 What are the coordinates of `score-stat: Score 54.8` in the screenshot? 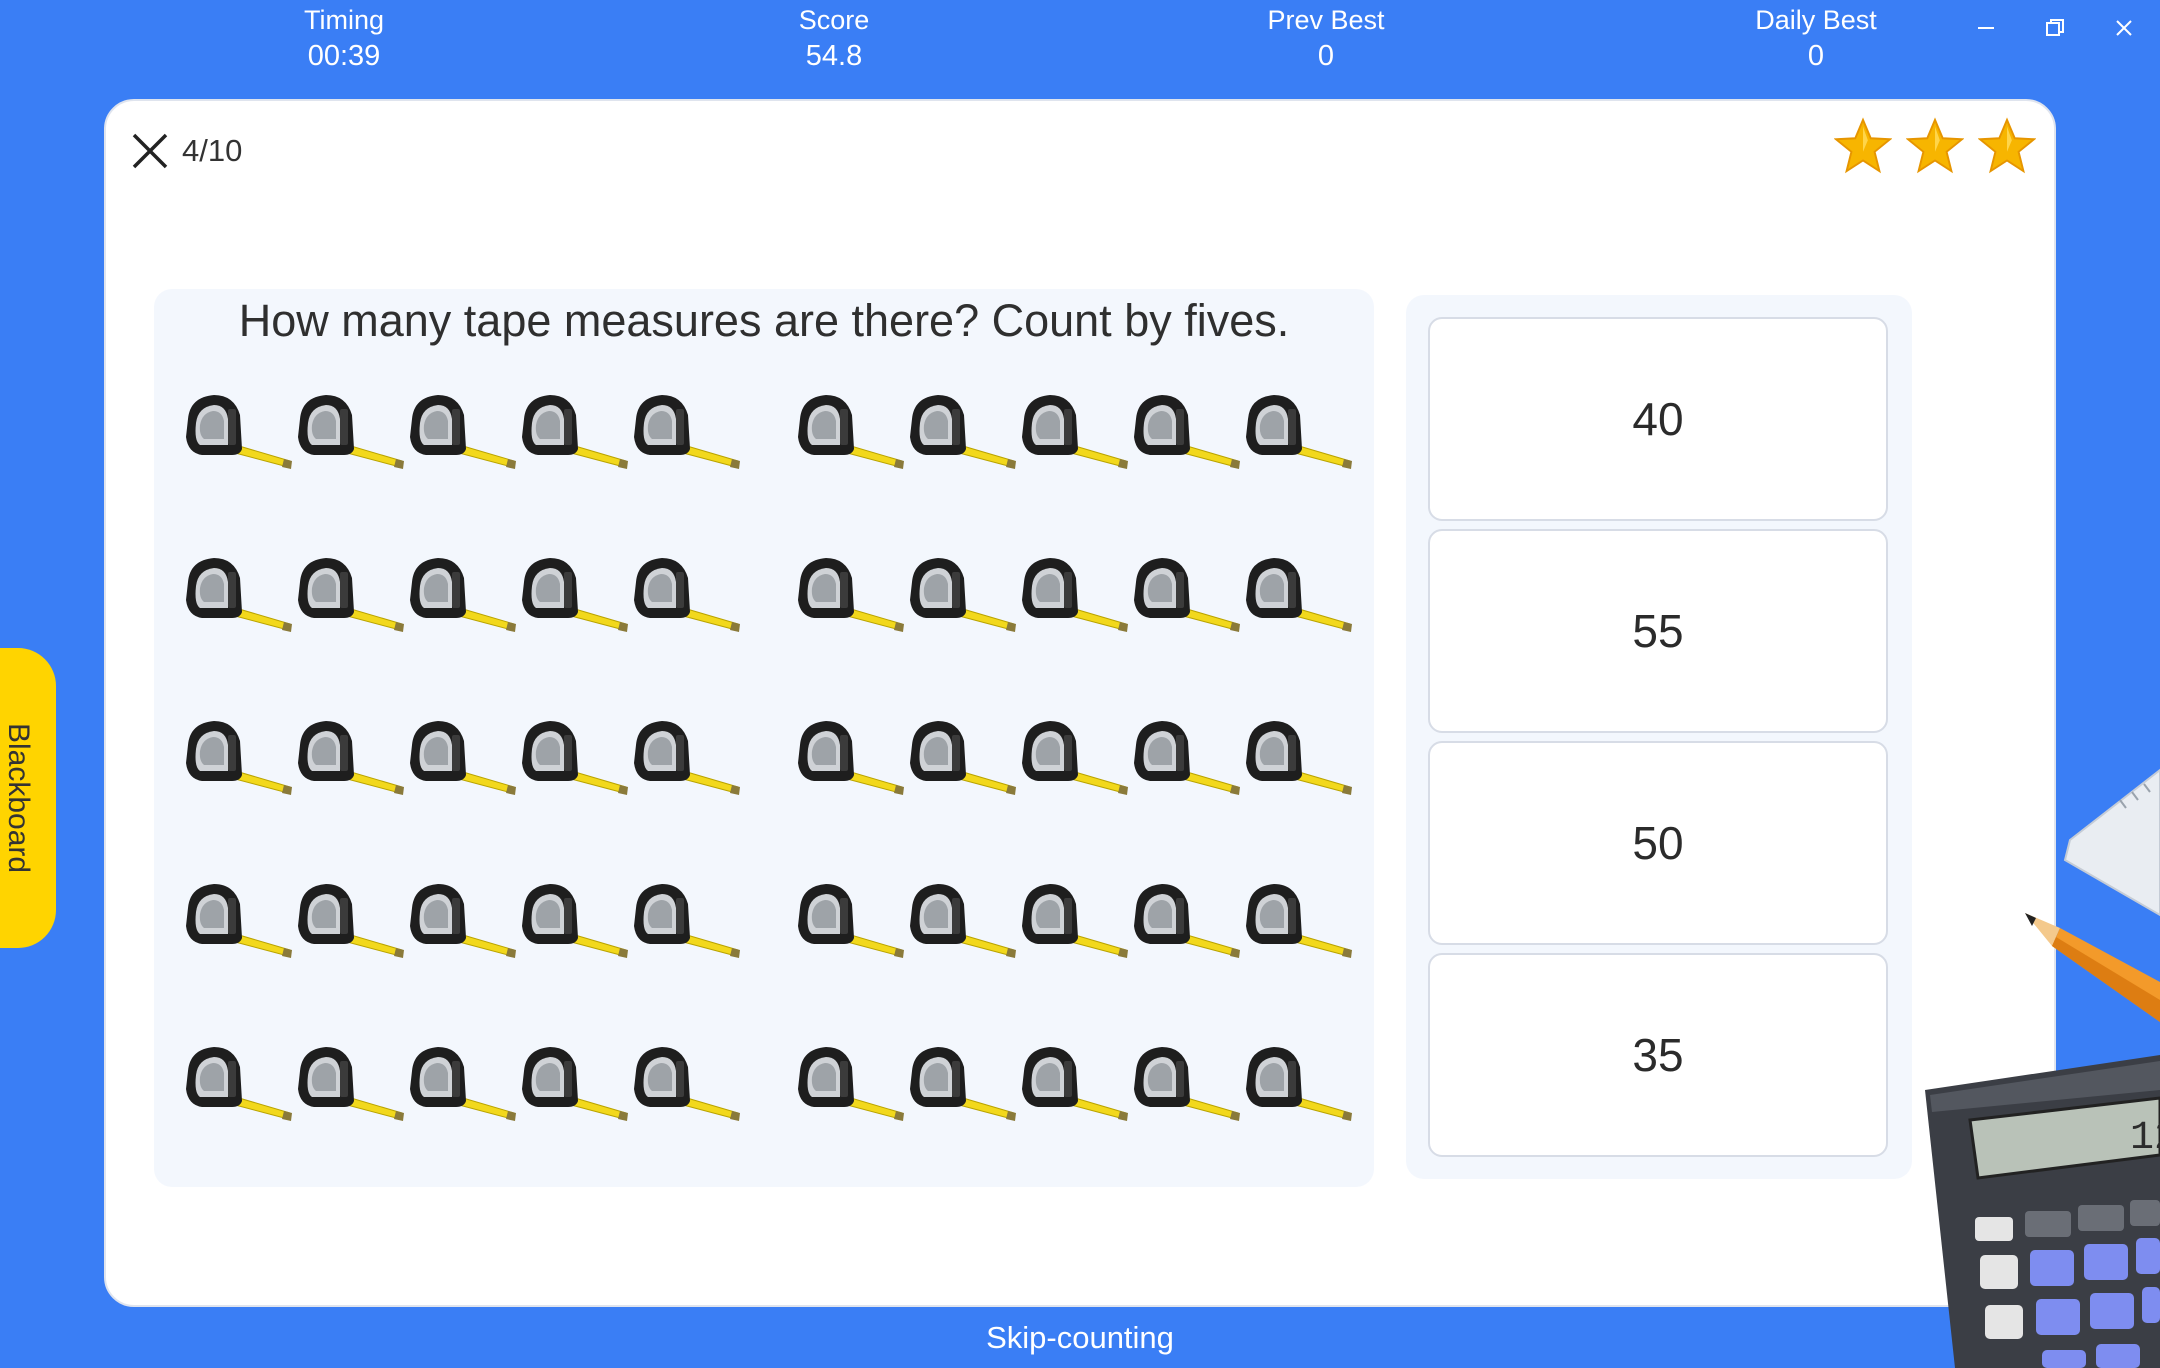 It's located at (834, 39).